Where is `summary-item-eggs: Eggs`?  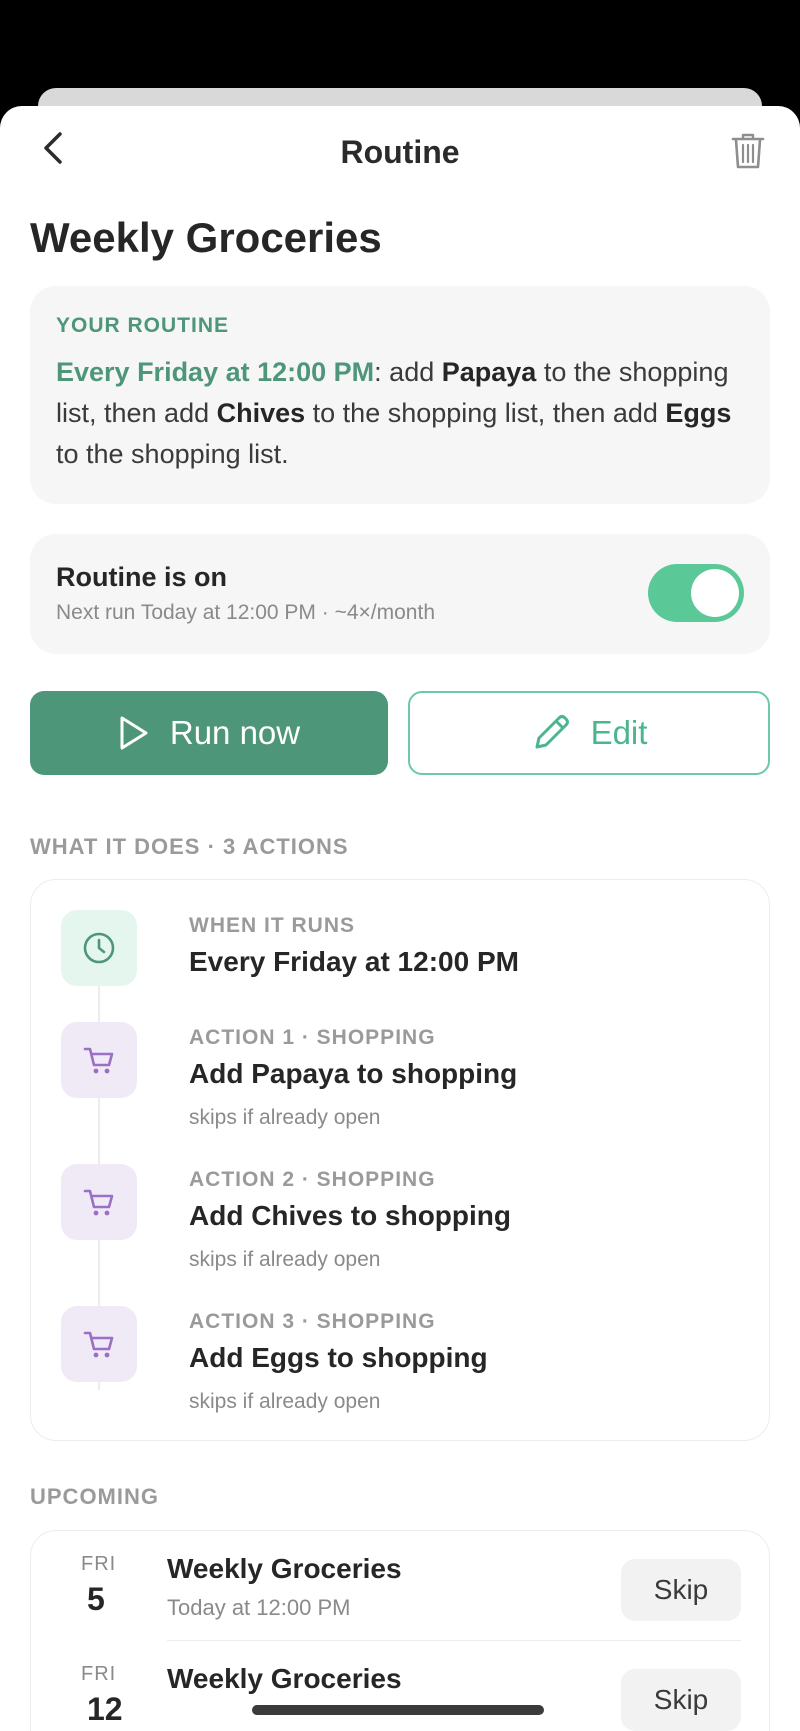
summary-item-eggs: Eggs is located at coordinates (698, 413).